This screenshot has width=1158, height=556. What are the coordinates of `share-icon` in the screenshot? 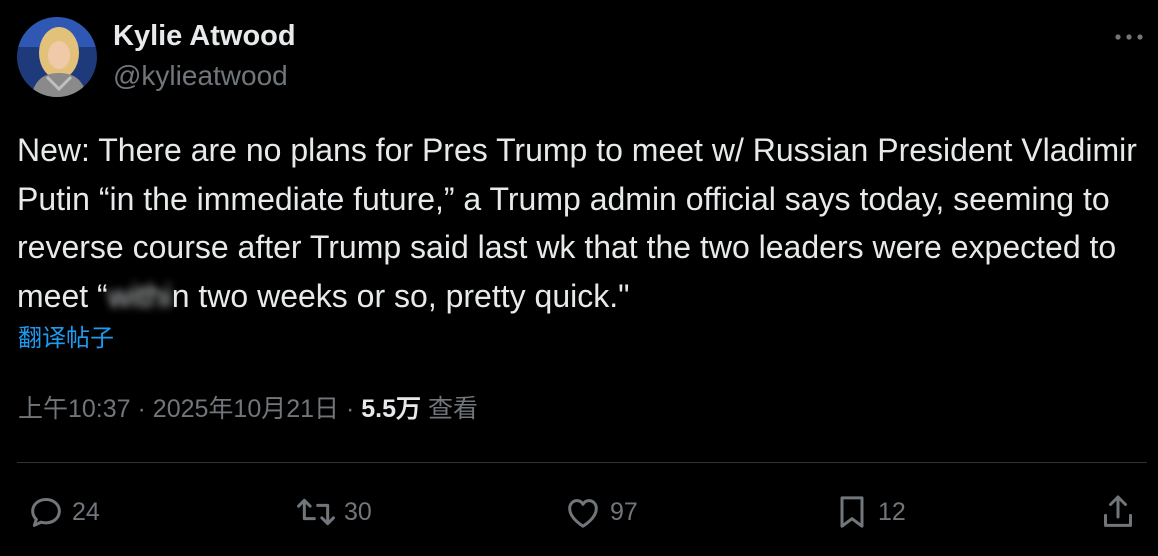 It's located at (1118, 512).